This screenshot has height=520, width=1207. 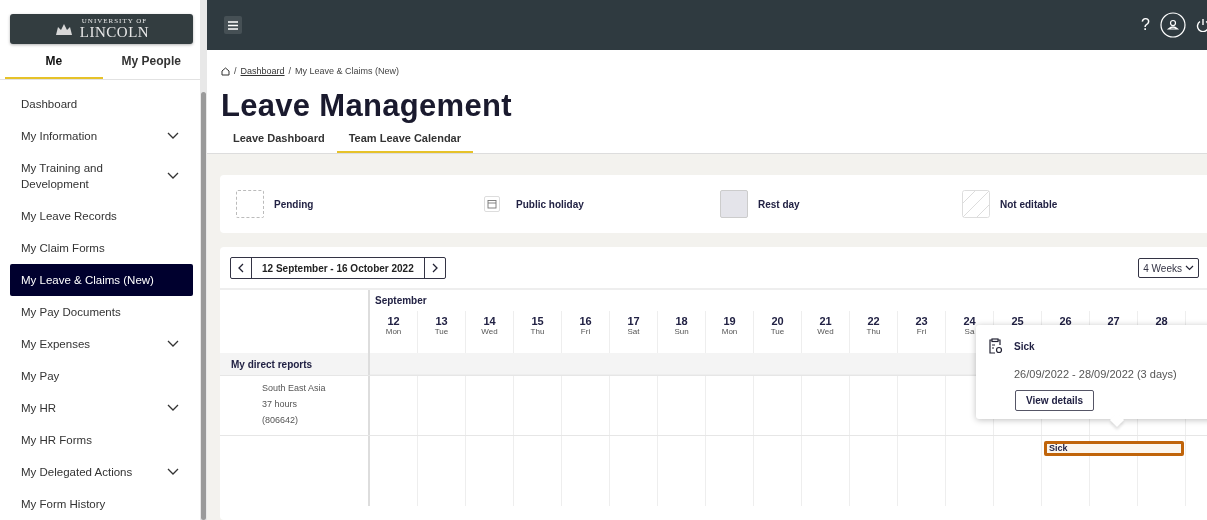 What do you see at coordinates (101, 216) in the screenshot?
I see `sidebar-item: My Leave Records` at bounding box center [101, 216].